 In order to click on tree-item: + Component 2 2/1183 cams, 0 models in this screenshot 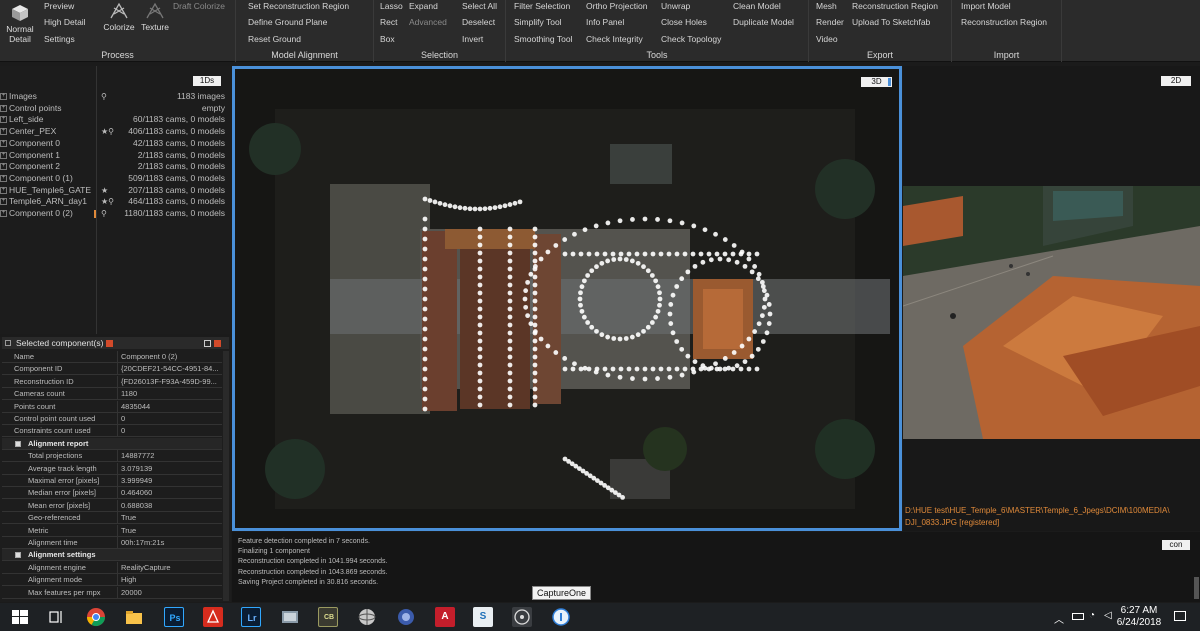, I will do `click(115, 166)`.